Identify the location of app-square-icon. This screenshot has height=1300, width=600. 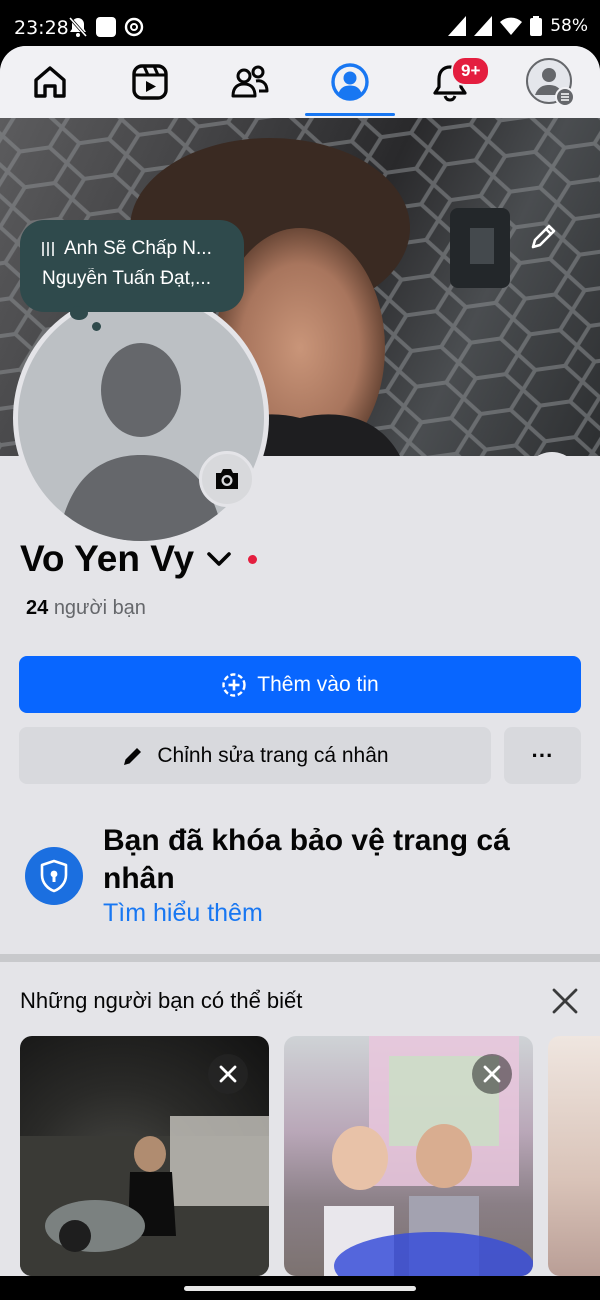
(106, 27).